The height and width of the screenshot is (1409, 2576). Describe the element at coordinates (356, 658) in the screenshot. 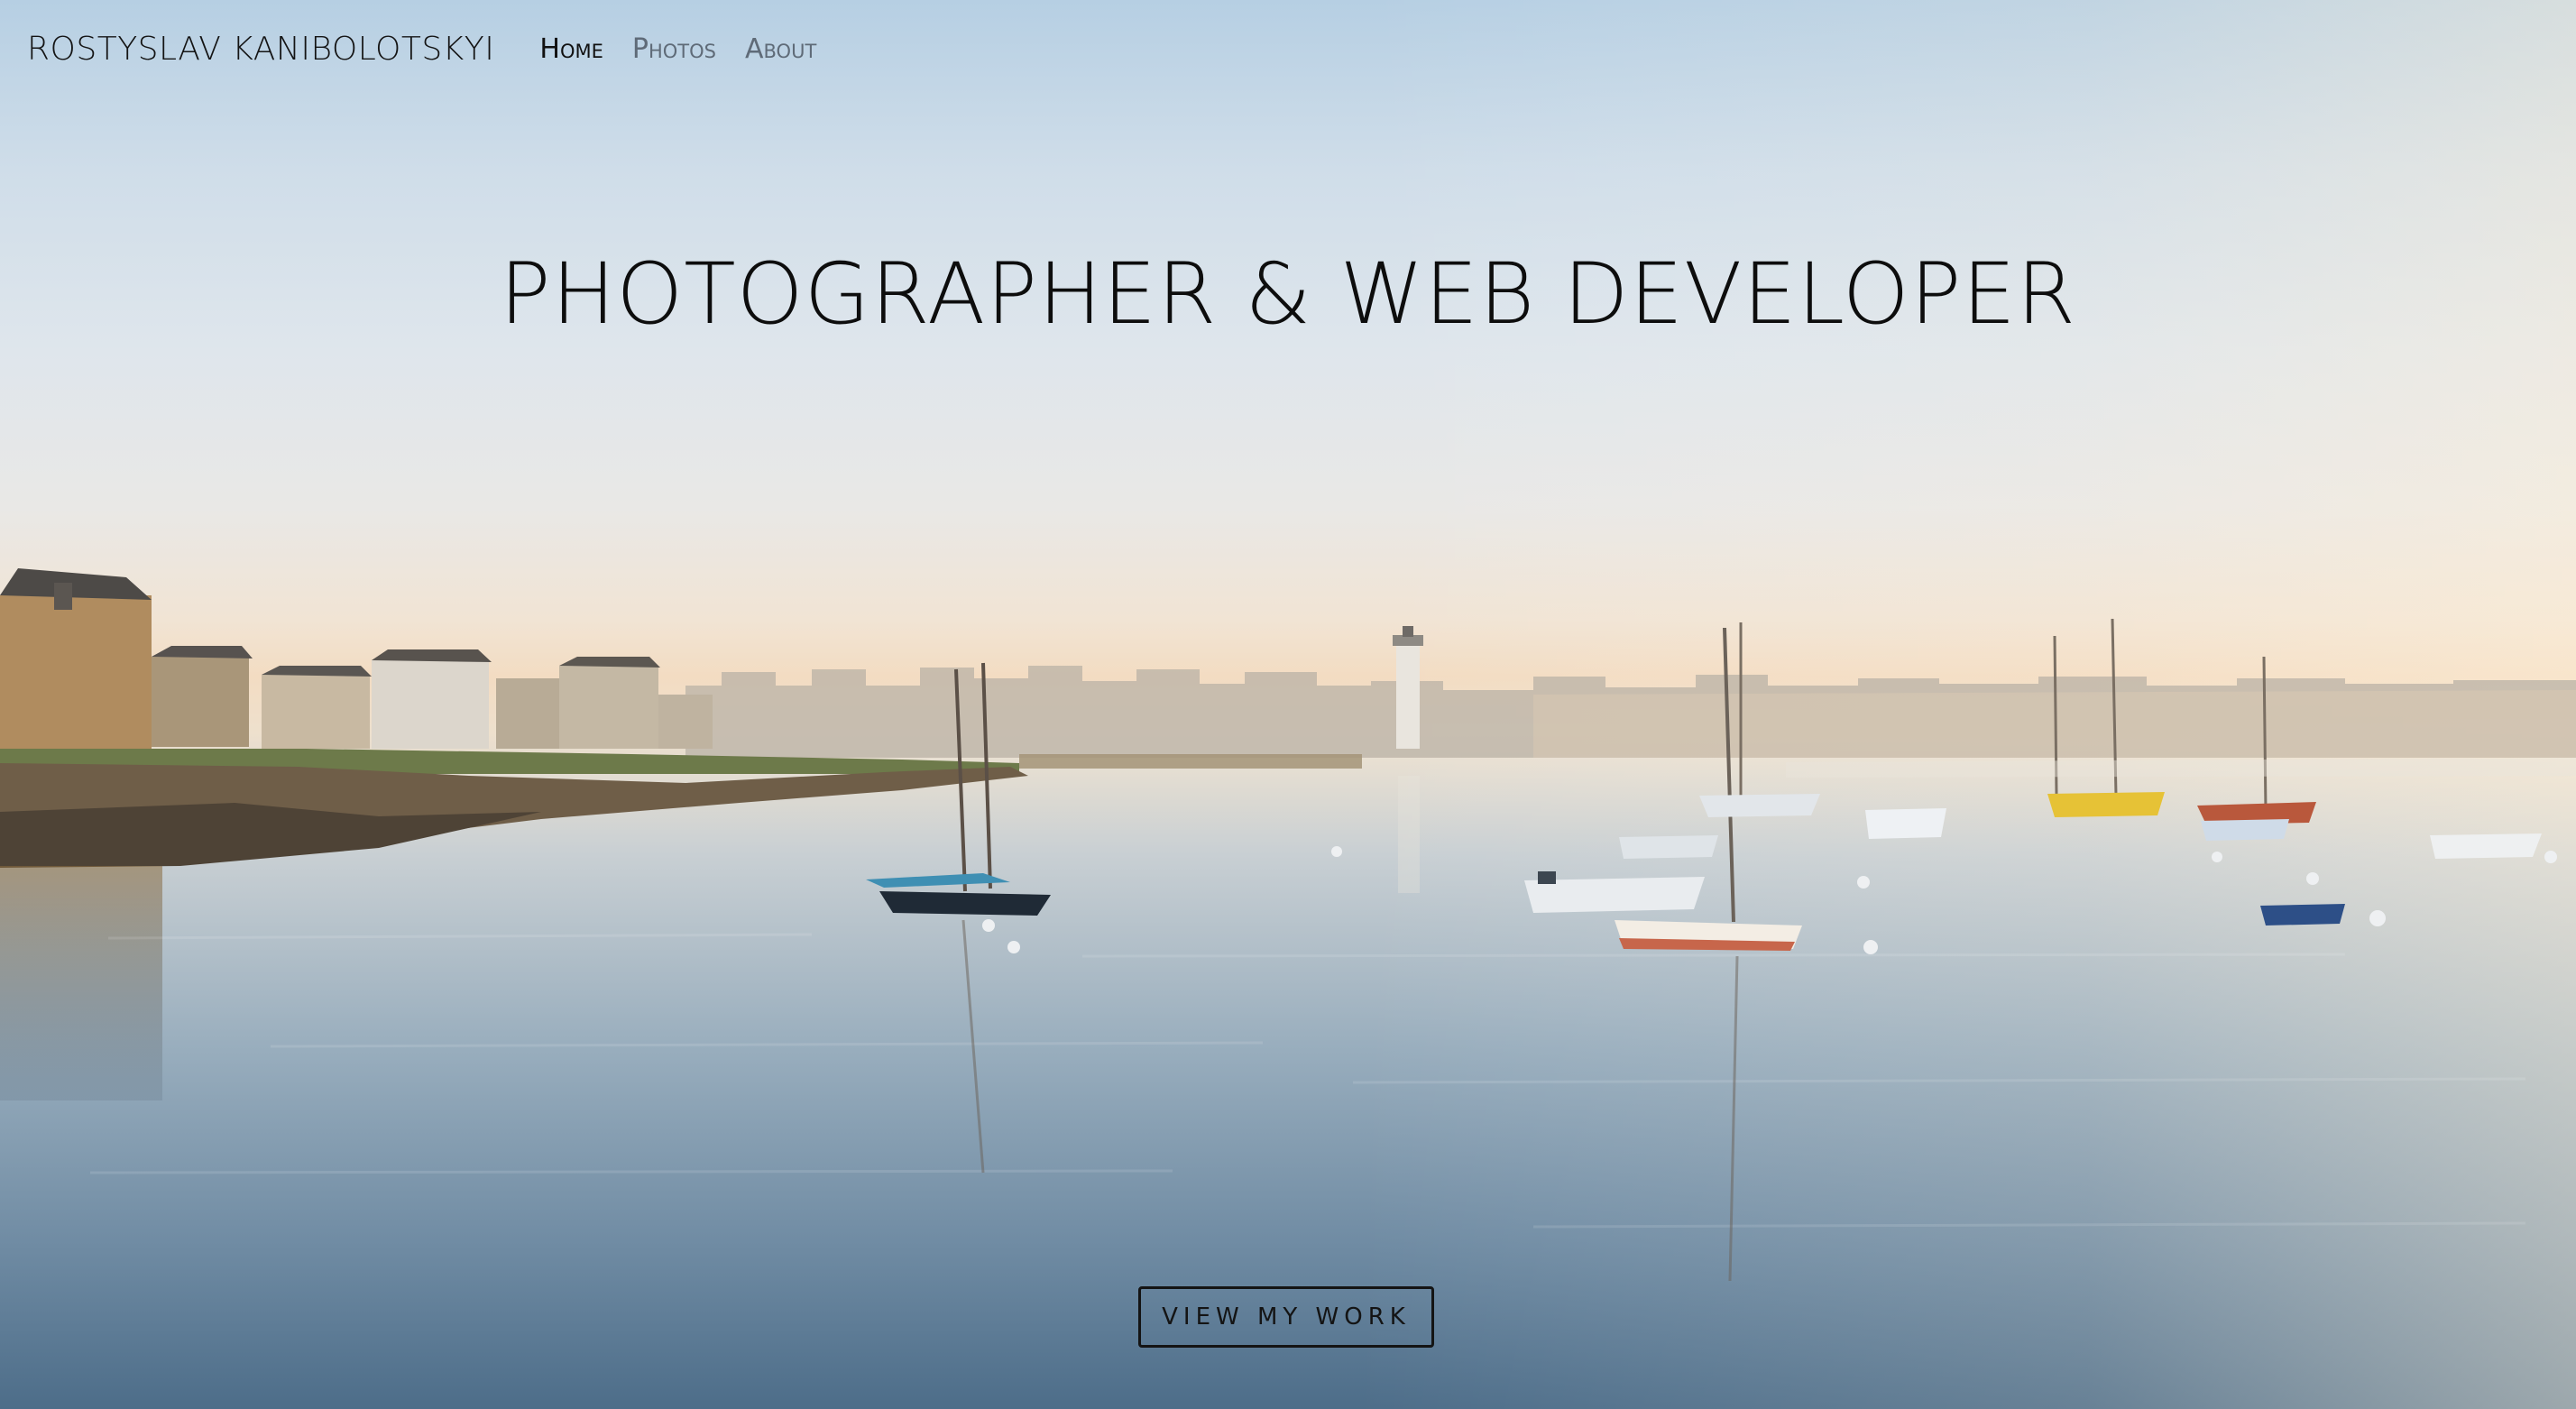

I see `town-houses` at that location.